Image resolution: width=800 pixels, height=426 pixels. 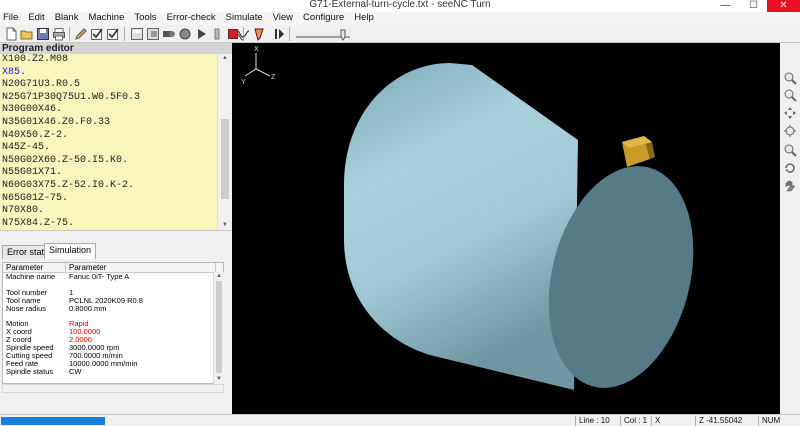 I want to click on tool-shape-icon, so click(x=259, y=34).